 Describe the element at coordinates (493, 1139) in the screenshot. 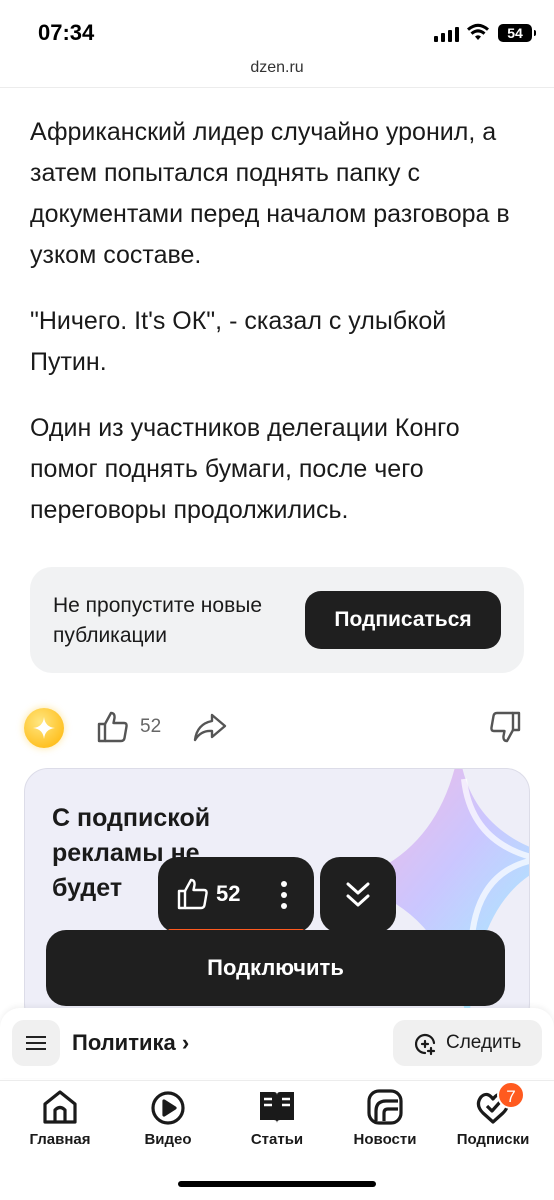

I see `tab-label: Подписки` at that location.